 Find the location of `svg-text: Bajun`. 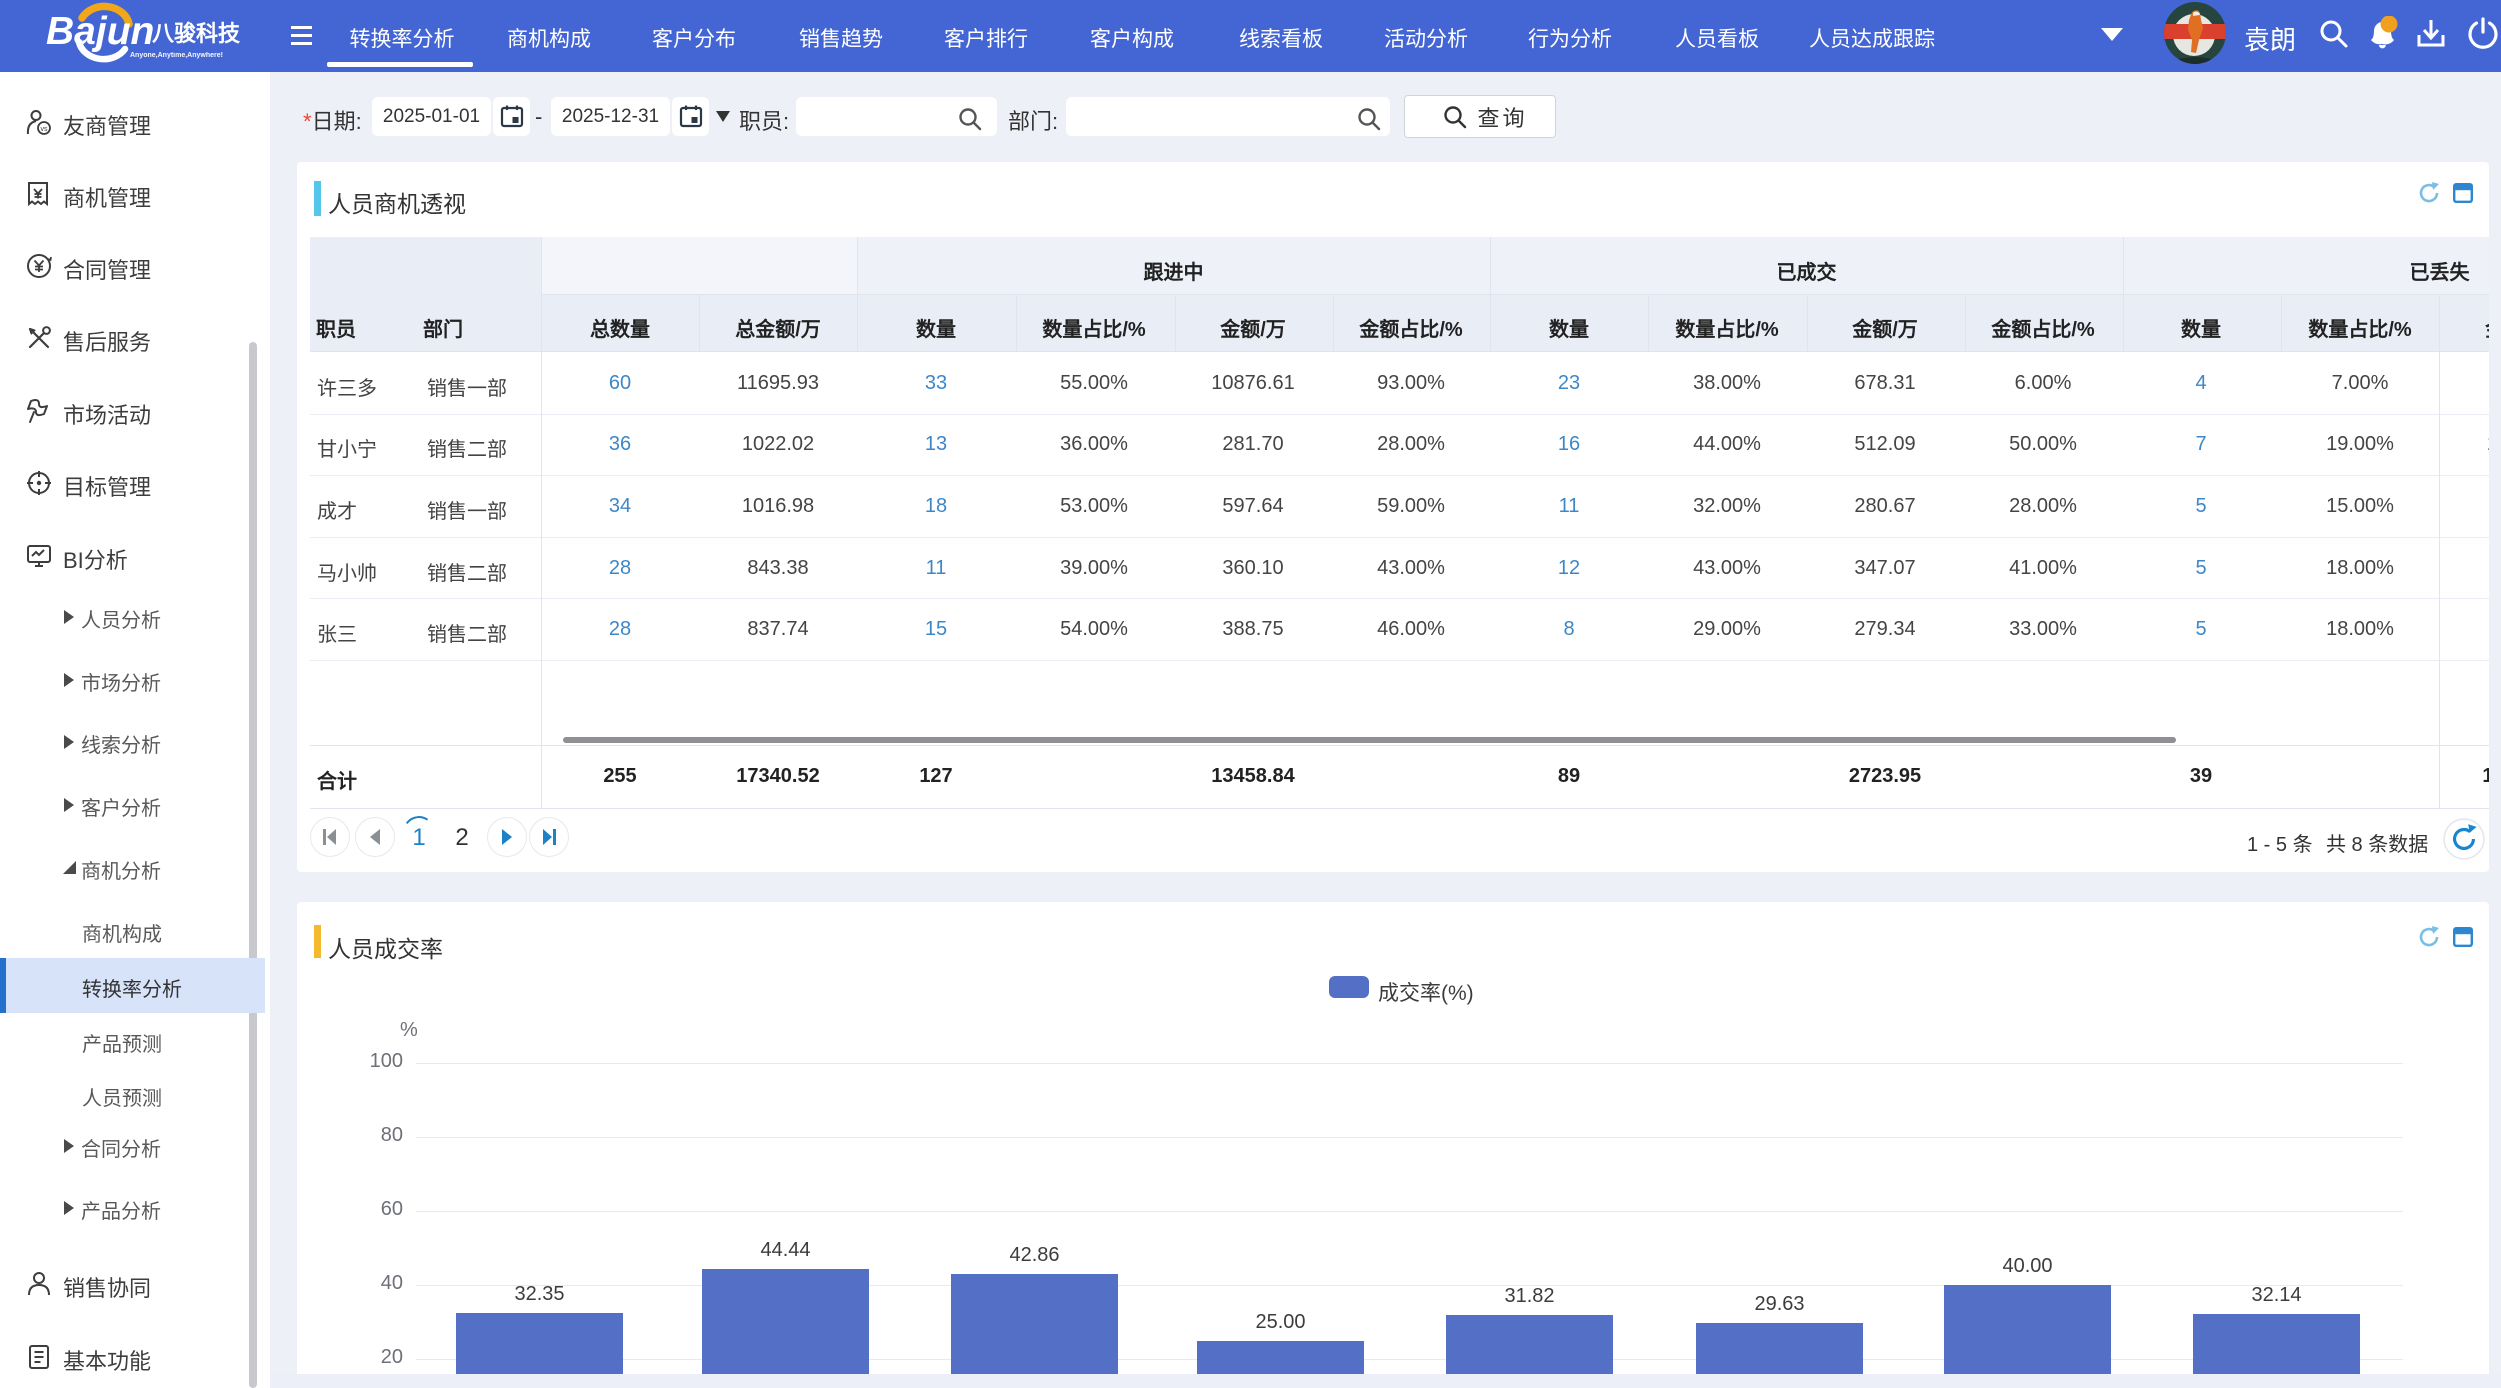

svg-text: Bajun is located at coordinates (100, 31).